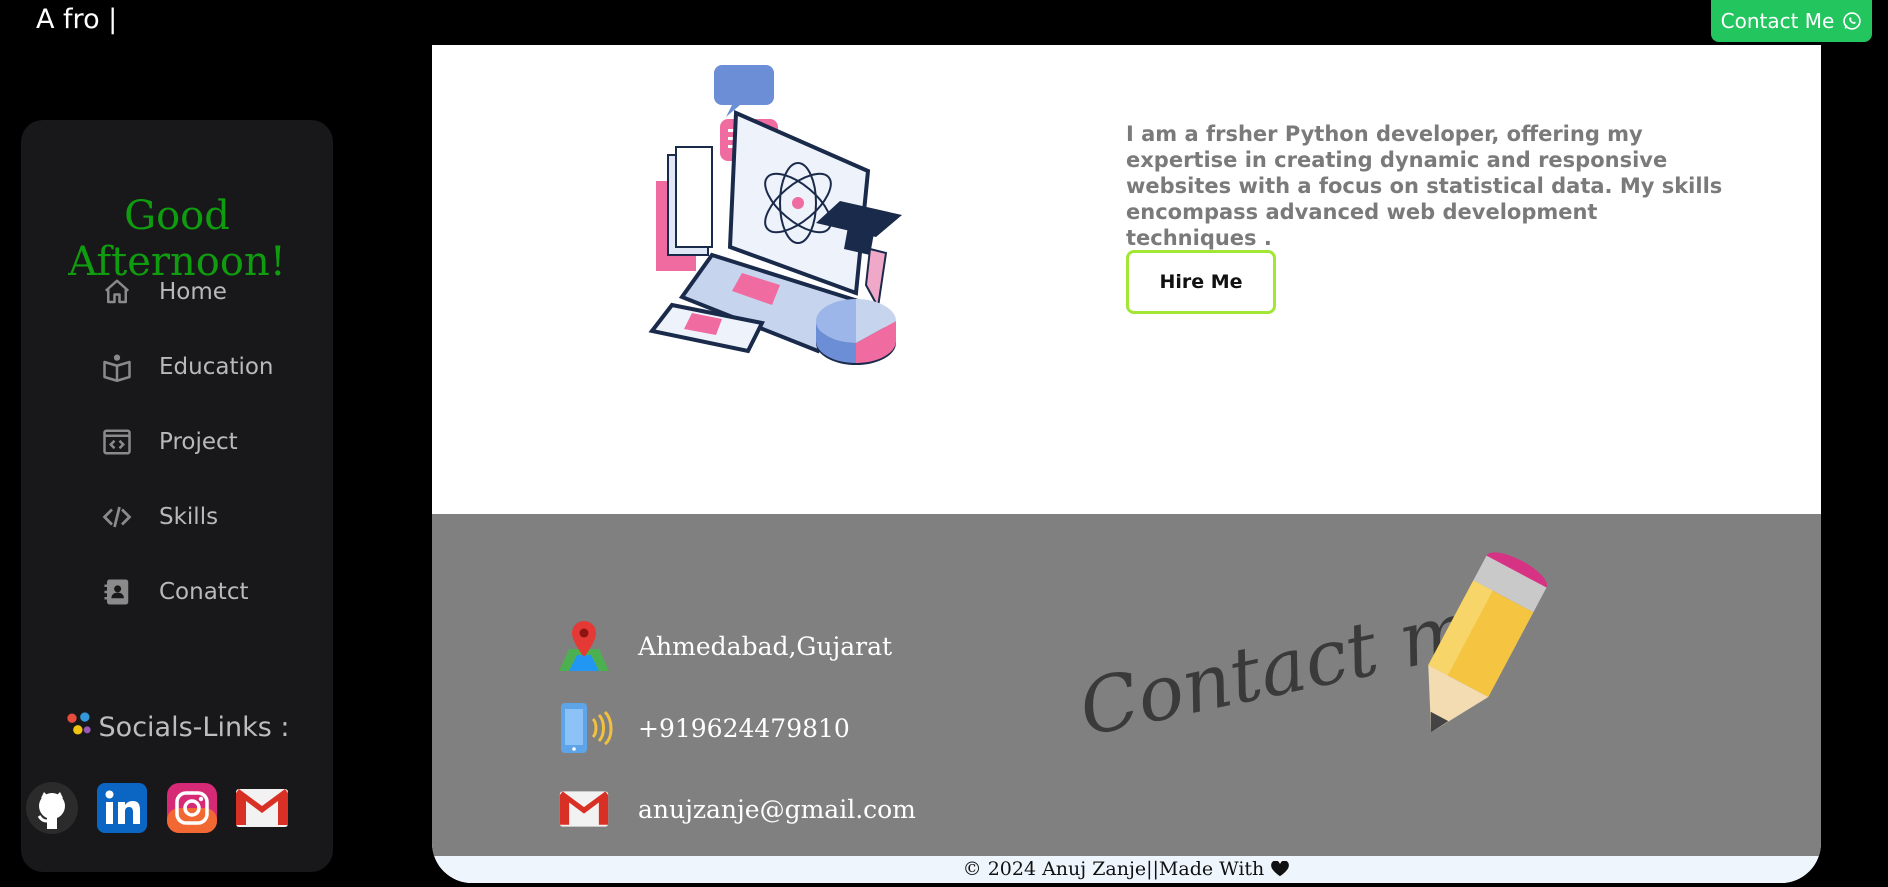  I want to click on github-link, so click(52, 810).